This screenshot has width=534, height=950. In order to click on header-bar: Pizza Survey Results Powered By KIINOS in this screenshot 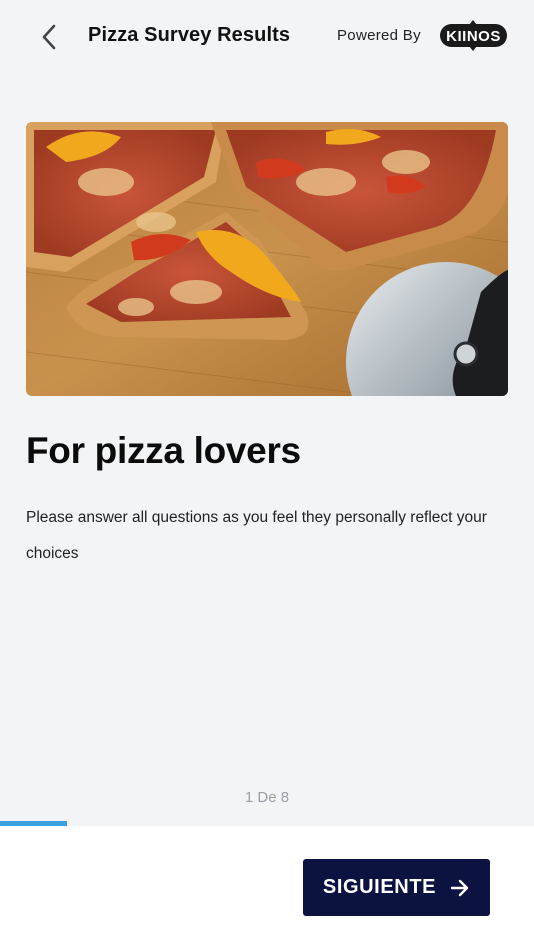, I will do `click(267, 37)`.